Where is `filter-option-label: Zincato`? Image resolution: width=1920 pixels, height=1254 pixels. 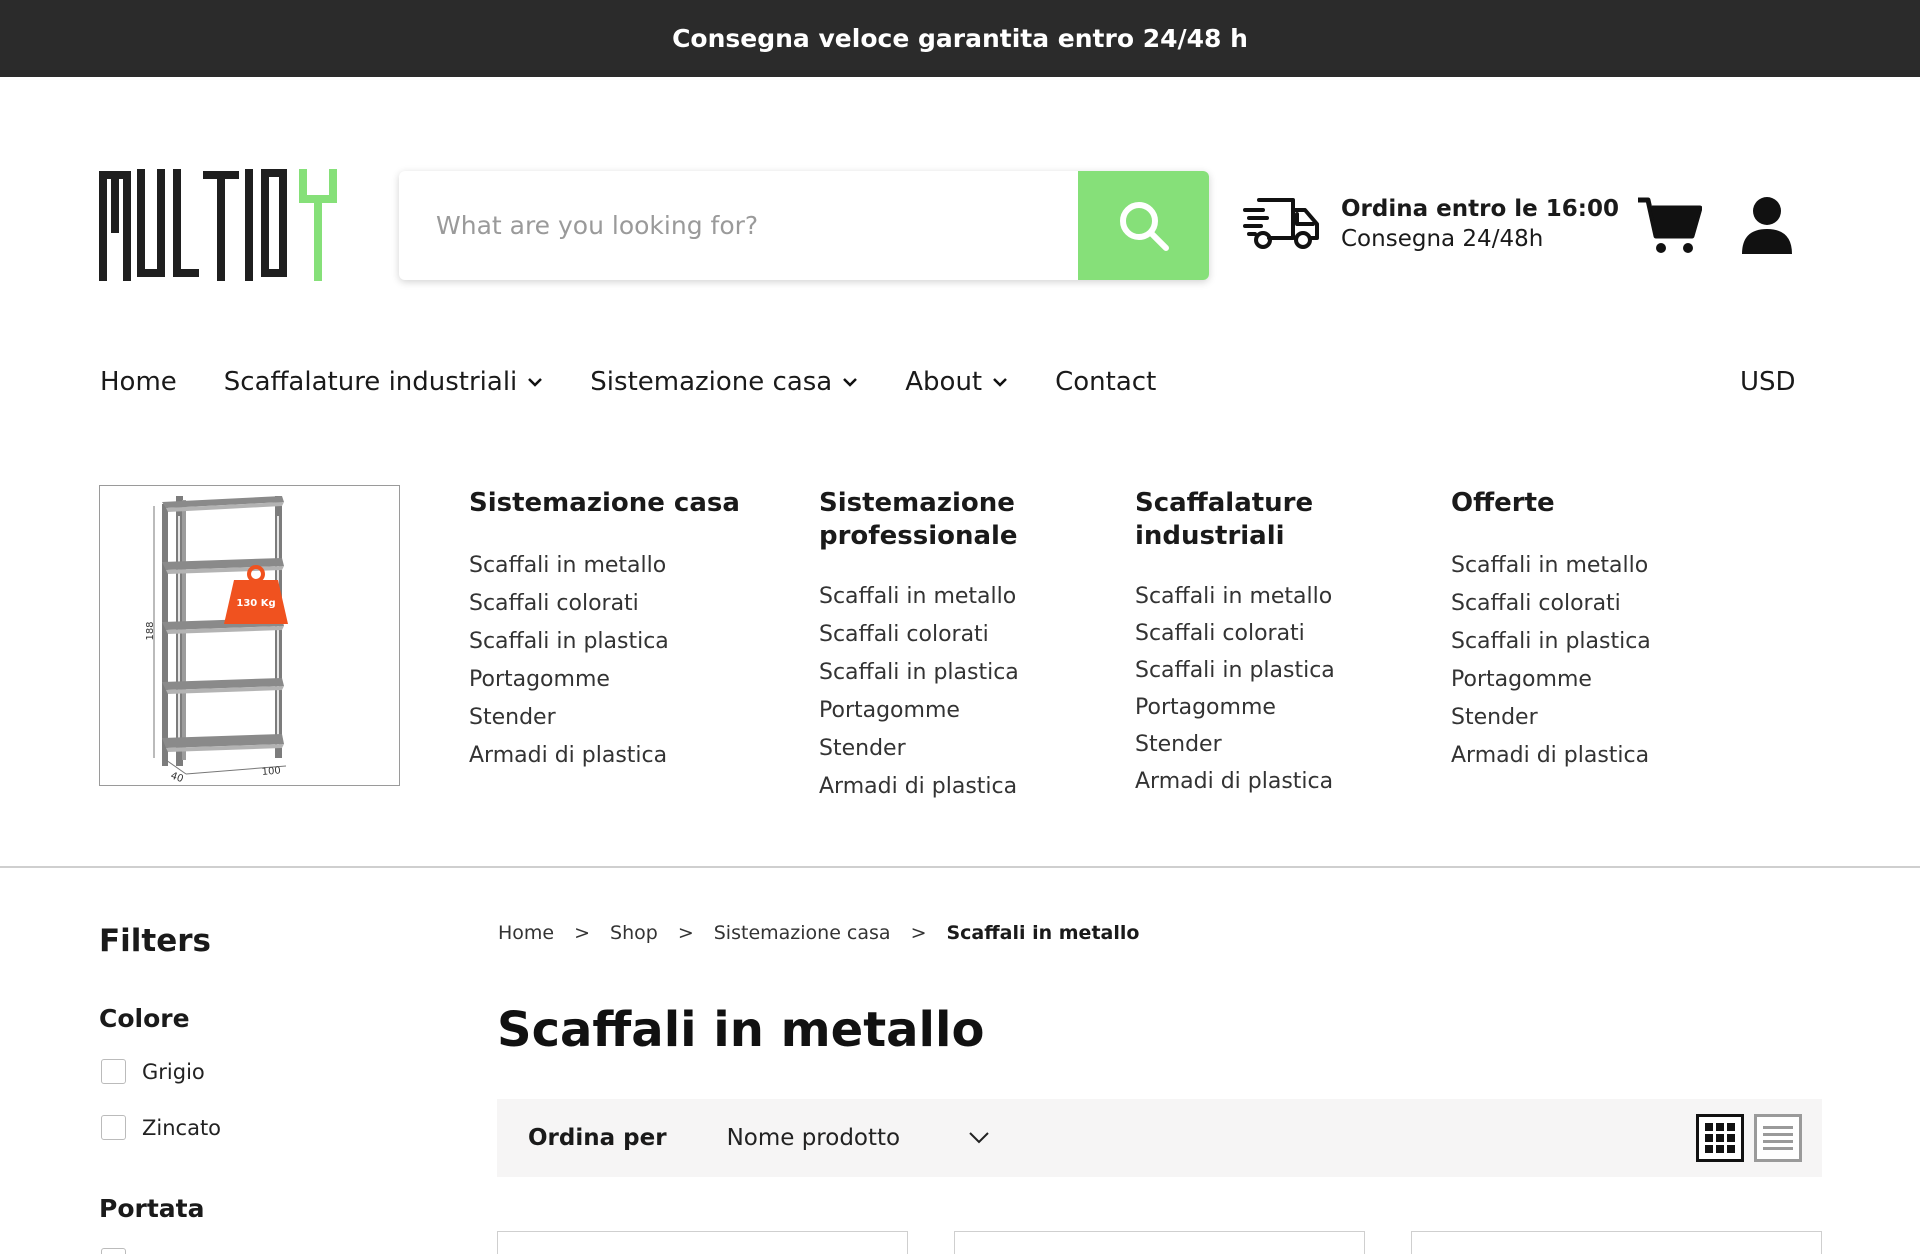 filter-option-label: Zincato is located at coordinates (182, 1127).